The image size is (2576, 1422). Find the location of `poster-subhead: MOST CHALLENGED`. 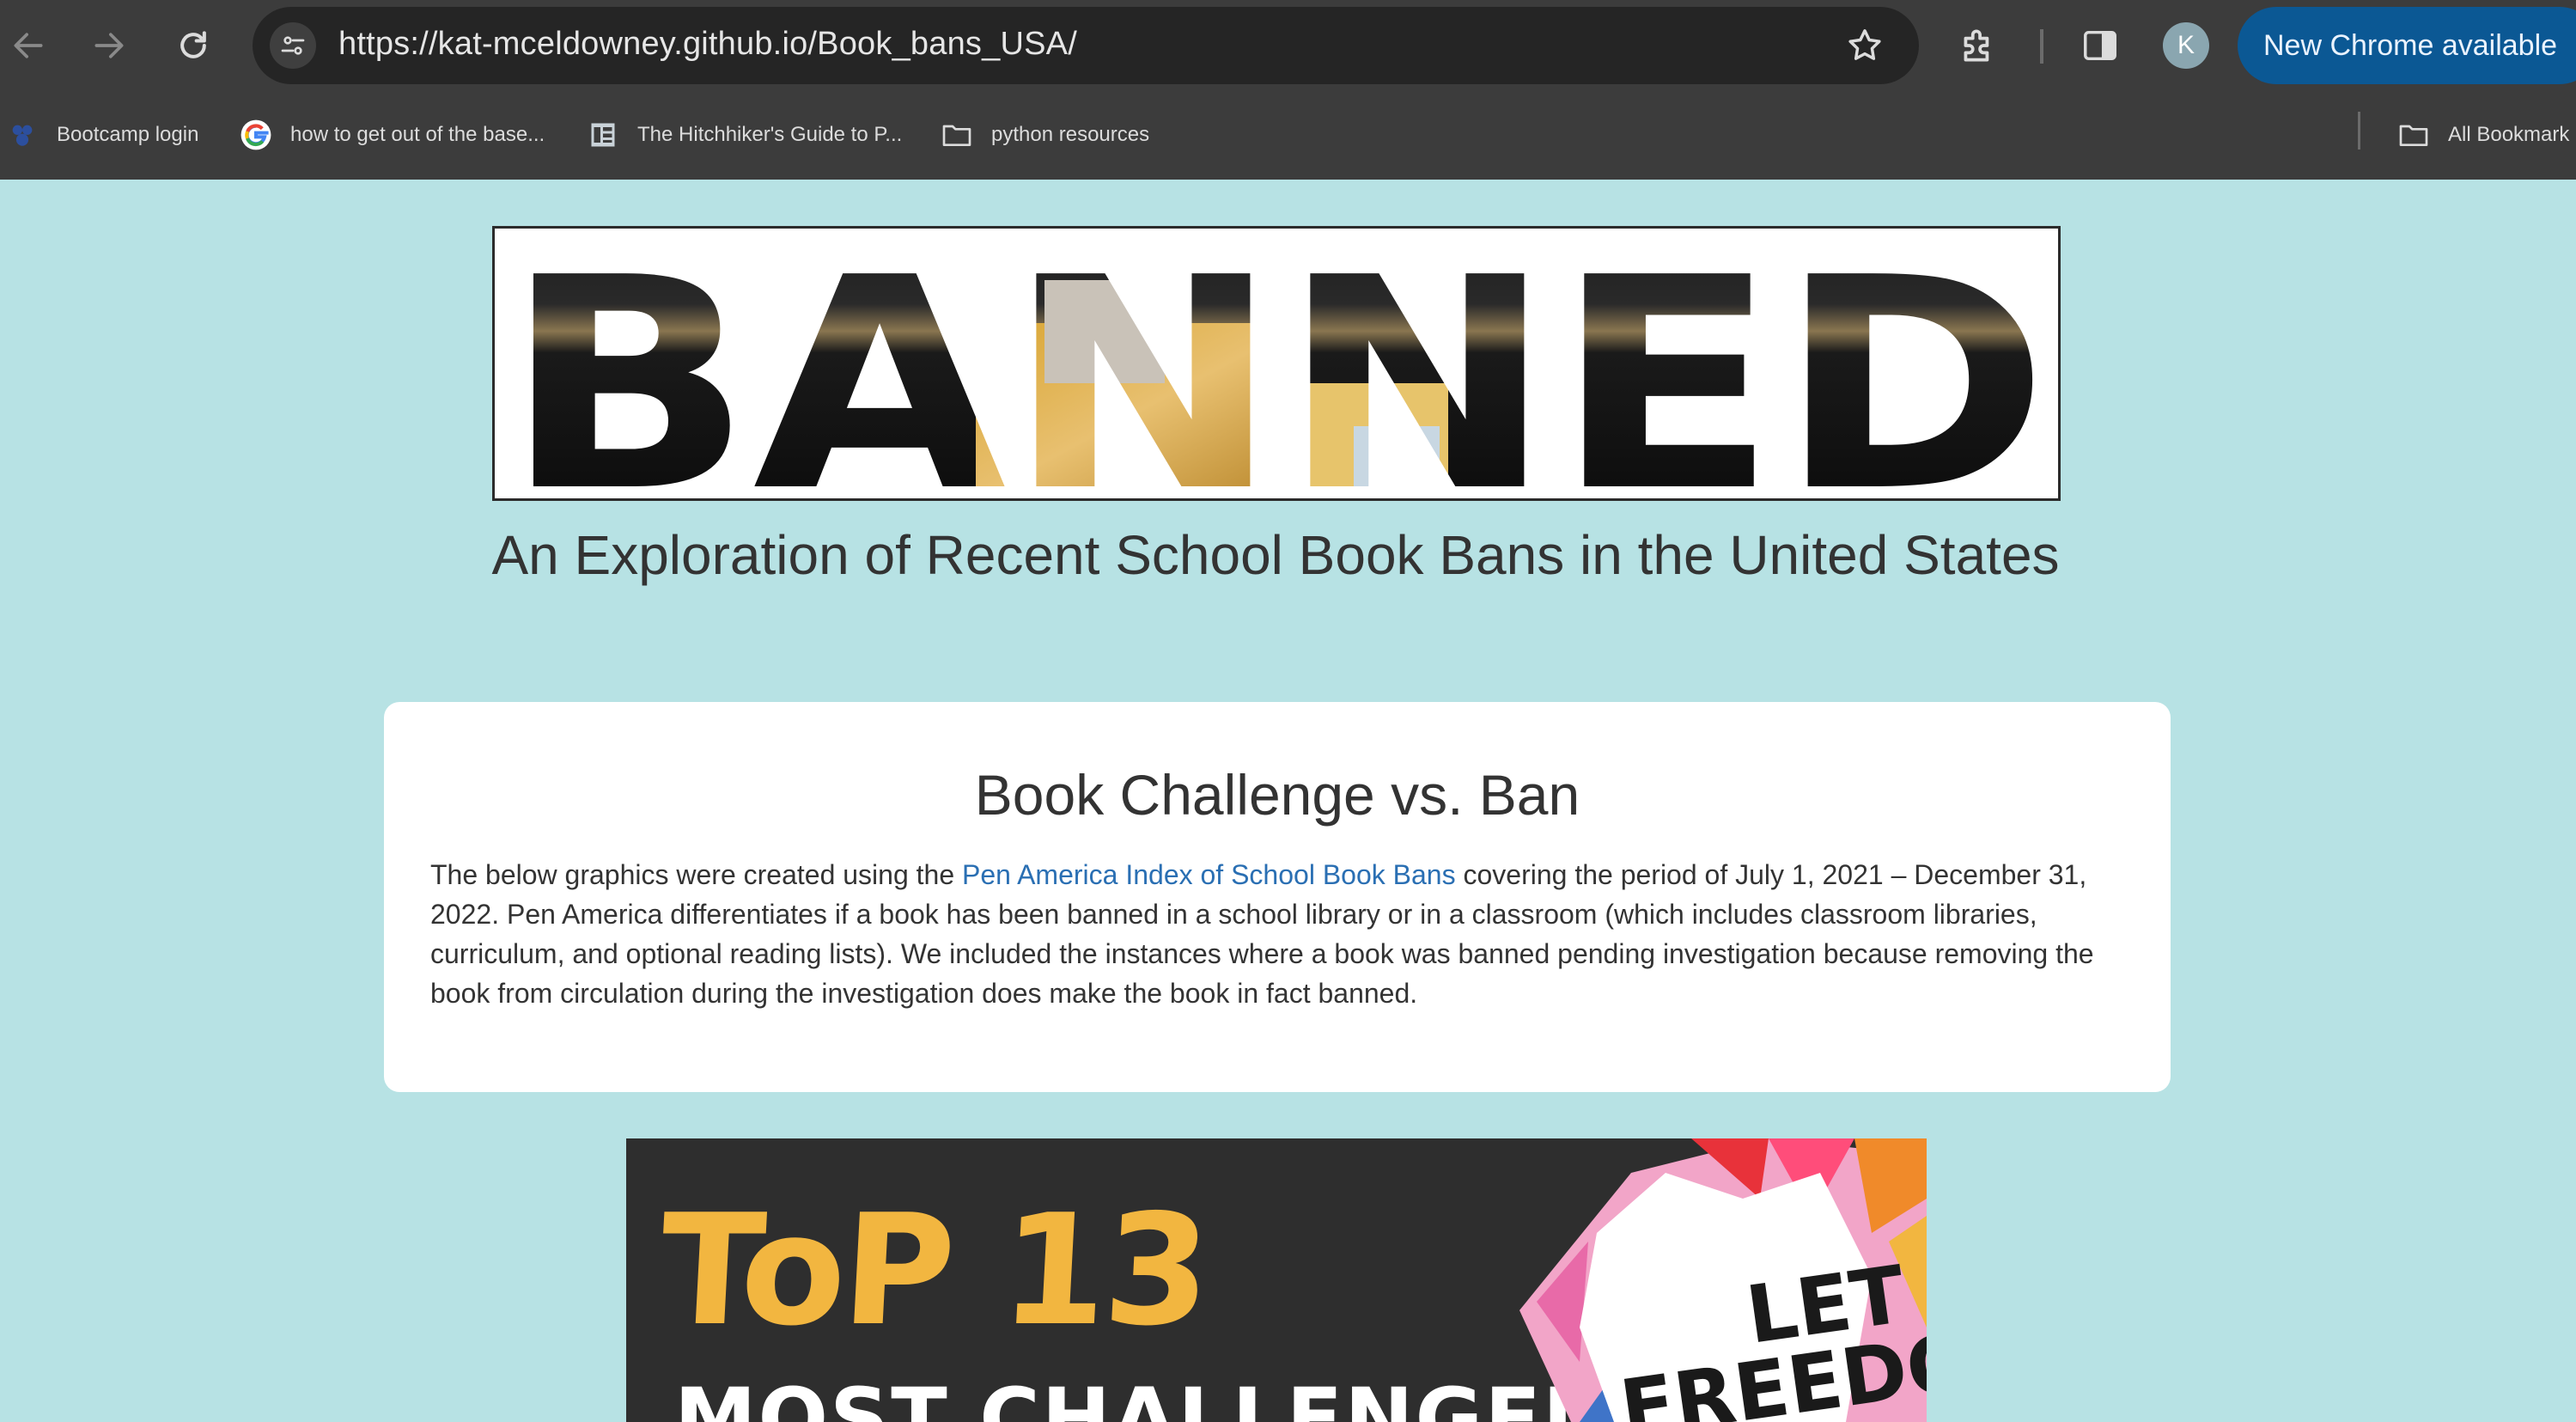

poster-subhead: MOST CHALLENGED is located at coordinates (1143, 1396).